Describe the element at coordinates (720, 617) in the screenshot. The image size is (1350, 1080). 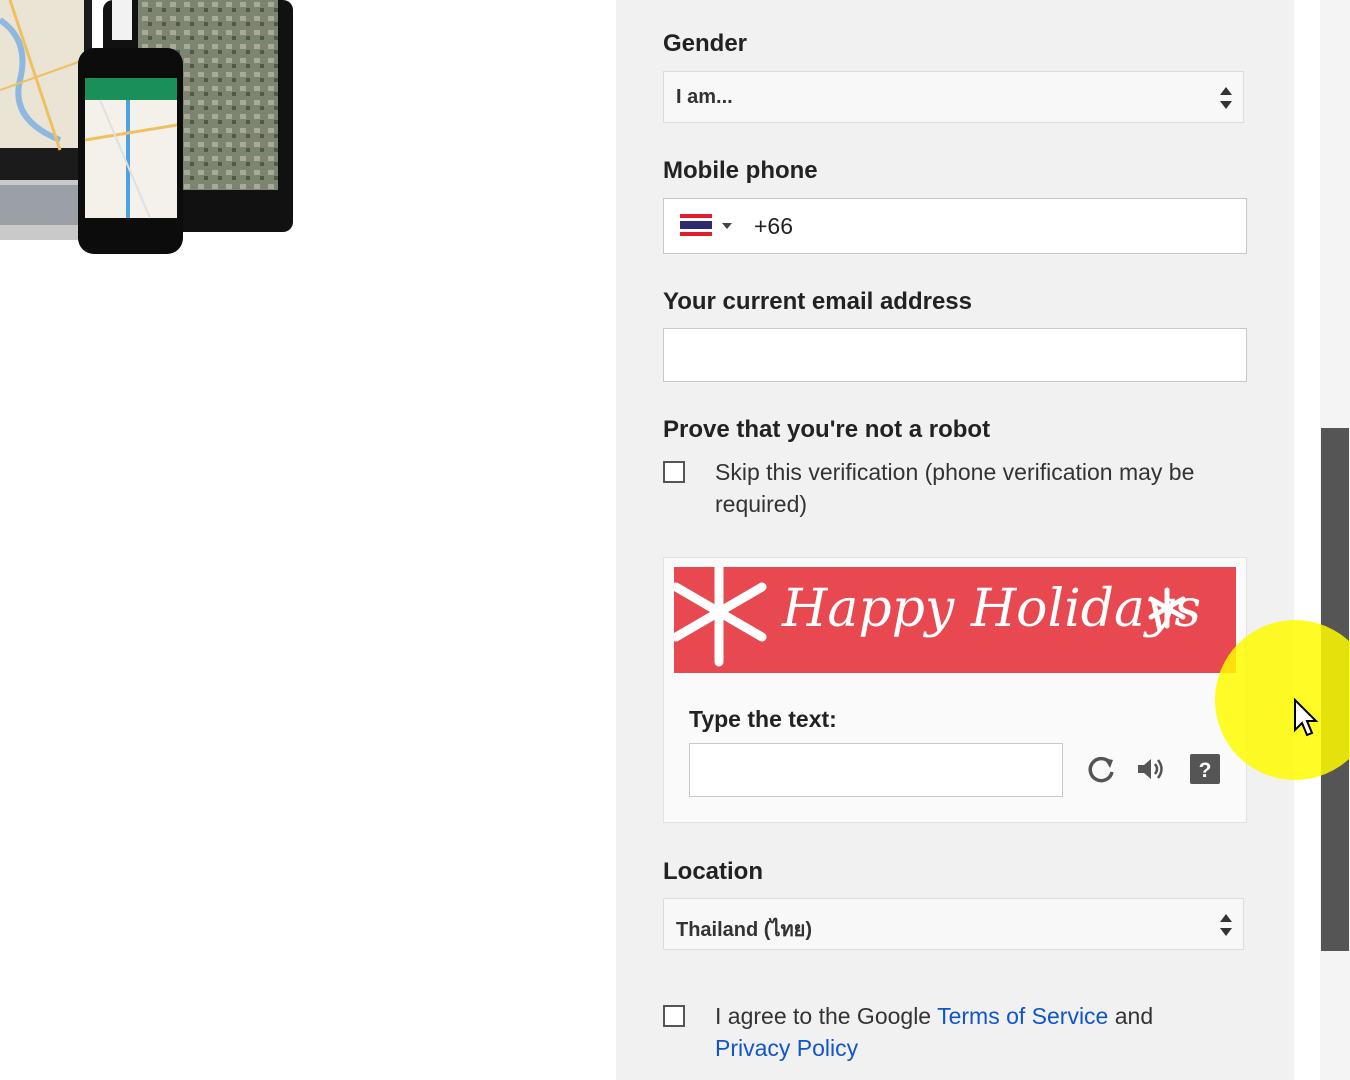
I see `snowflake-icon` at that location.